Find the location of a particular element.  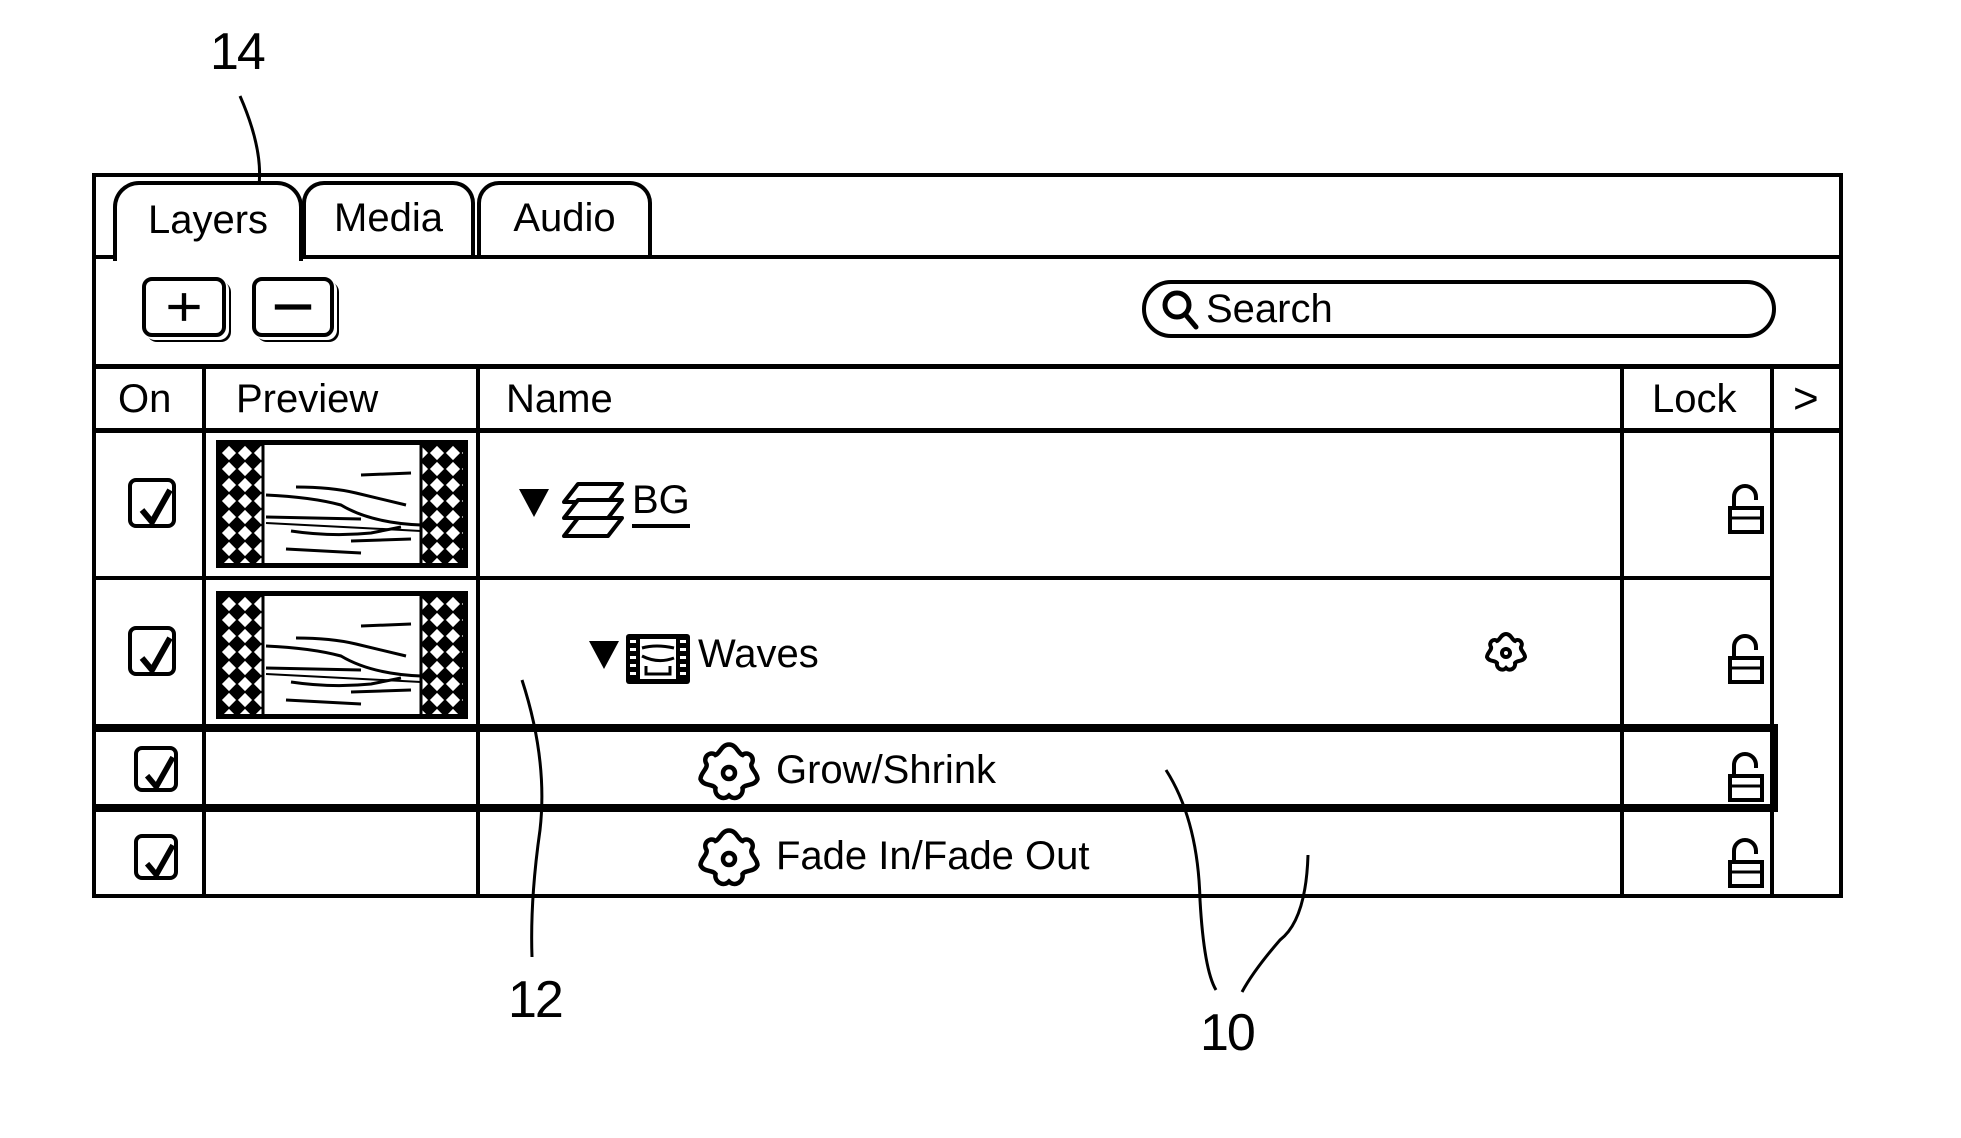

group-layers-icon is located at coordinates (593, 510).